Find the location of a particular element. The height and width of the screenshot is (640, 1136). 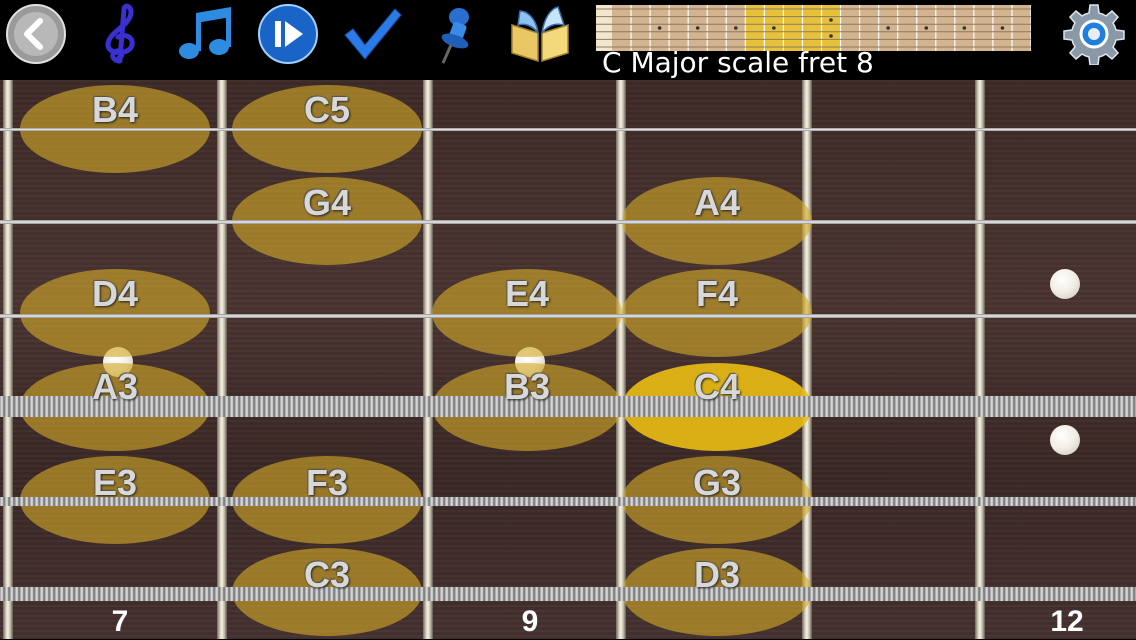

checkmark-icon is located at coordinates (373, 34).